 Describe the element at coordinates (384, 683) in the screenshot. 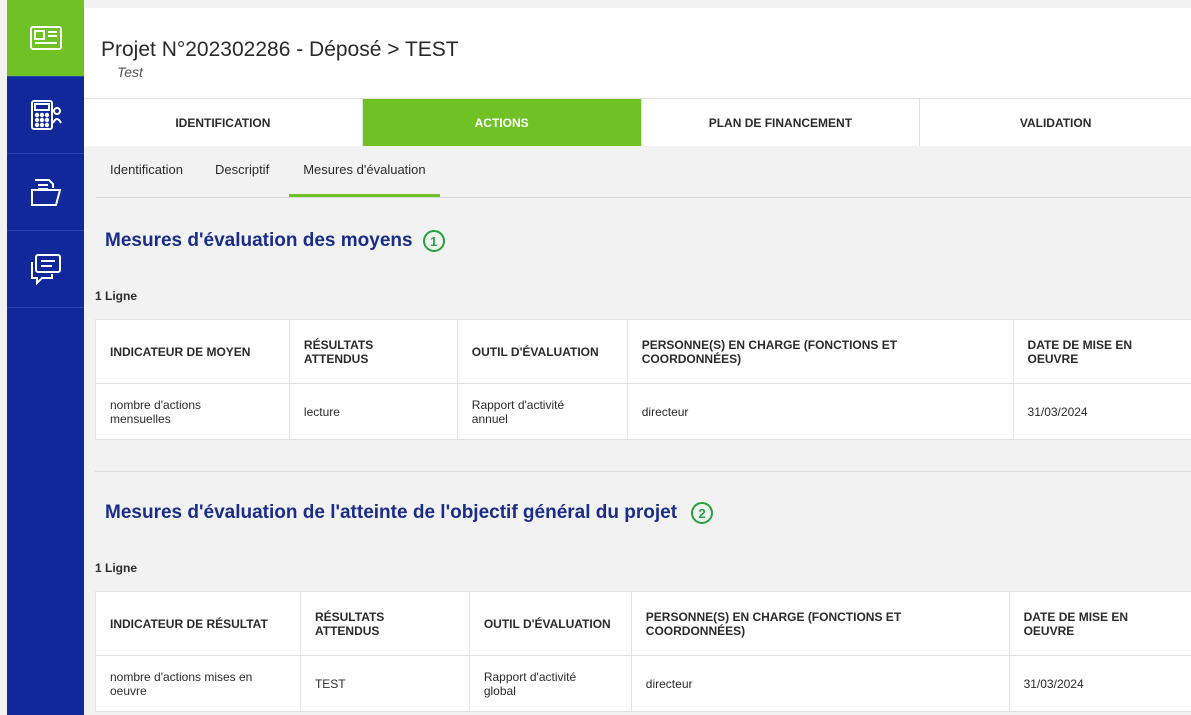

I see `table-cell: TEST` at that location.